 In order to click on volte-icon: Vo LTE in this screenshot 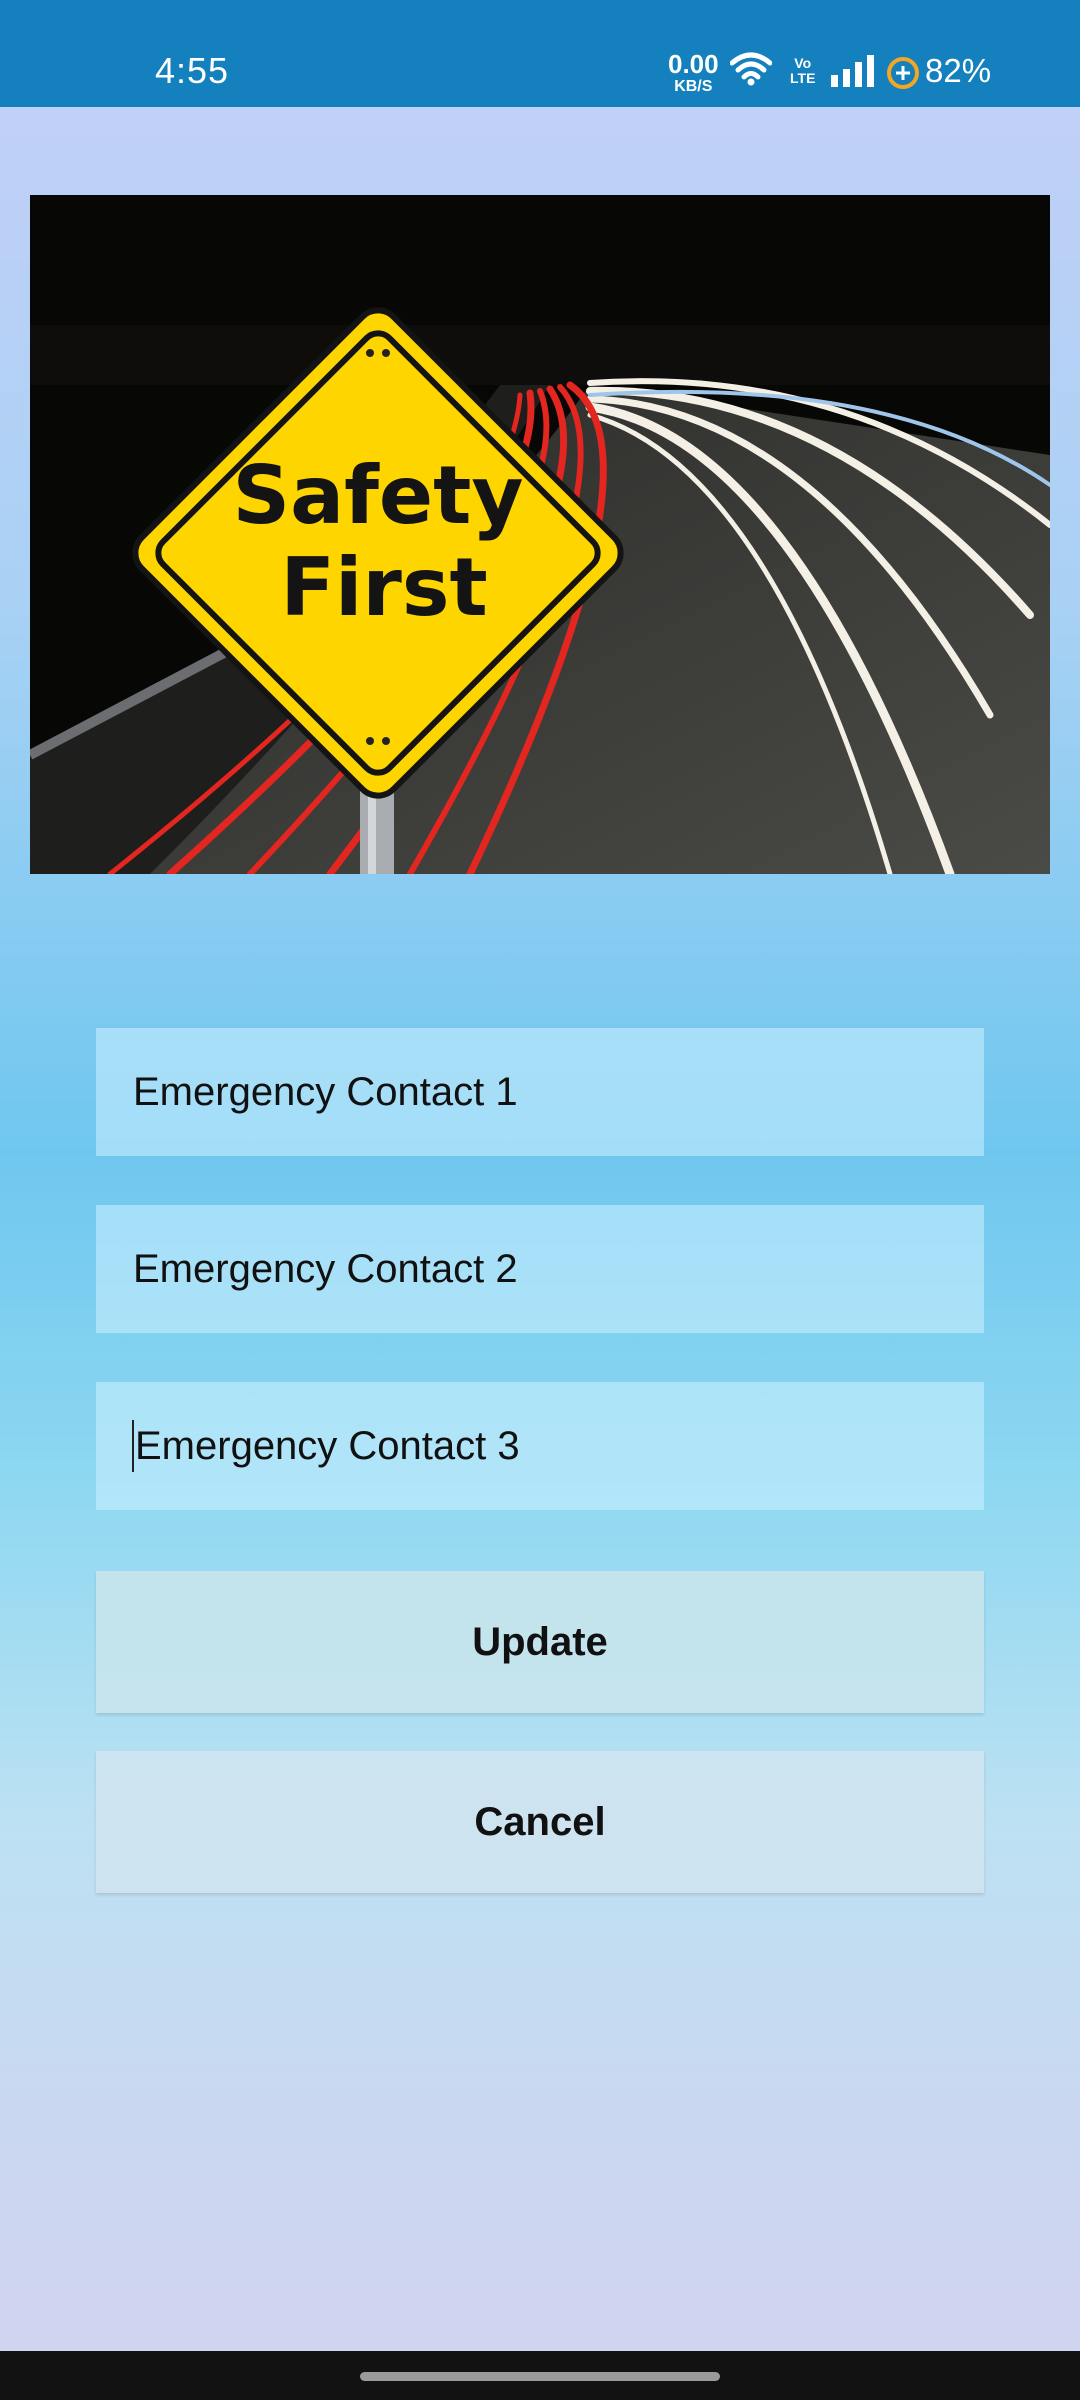, I will do `click(802, 71)`.